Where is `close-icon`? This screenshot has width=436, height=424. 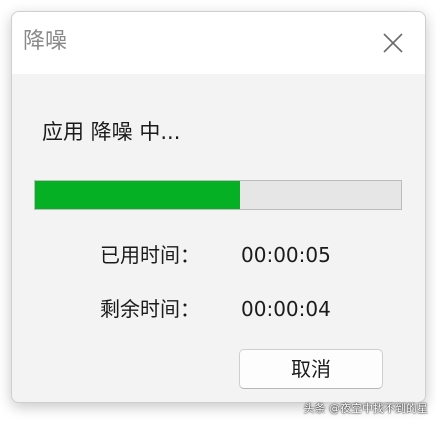 close-icon is located at coordinates (393, 43).